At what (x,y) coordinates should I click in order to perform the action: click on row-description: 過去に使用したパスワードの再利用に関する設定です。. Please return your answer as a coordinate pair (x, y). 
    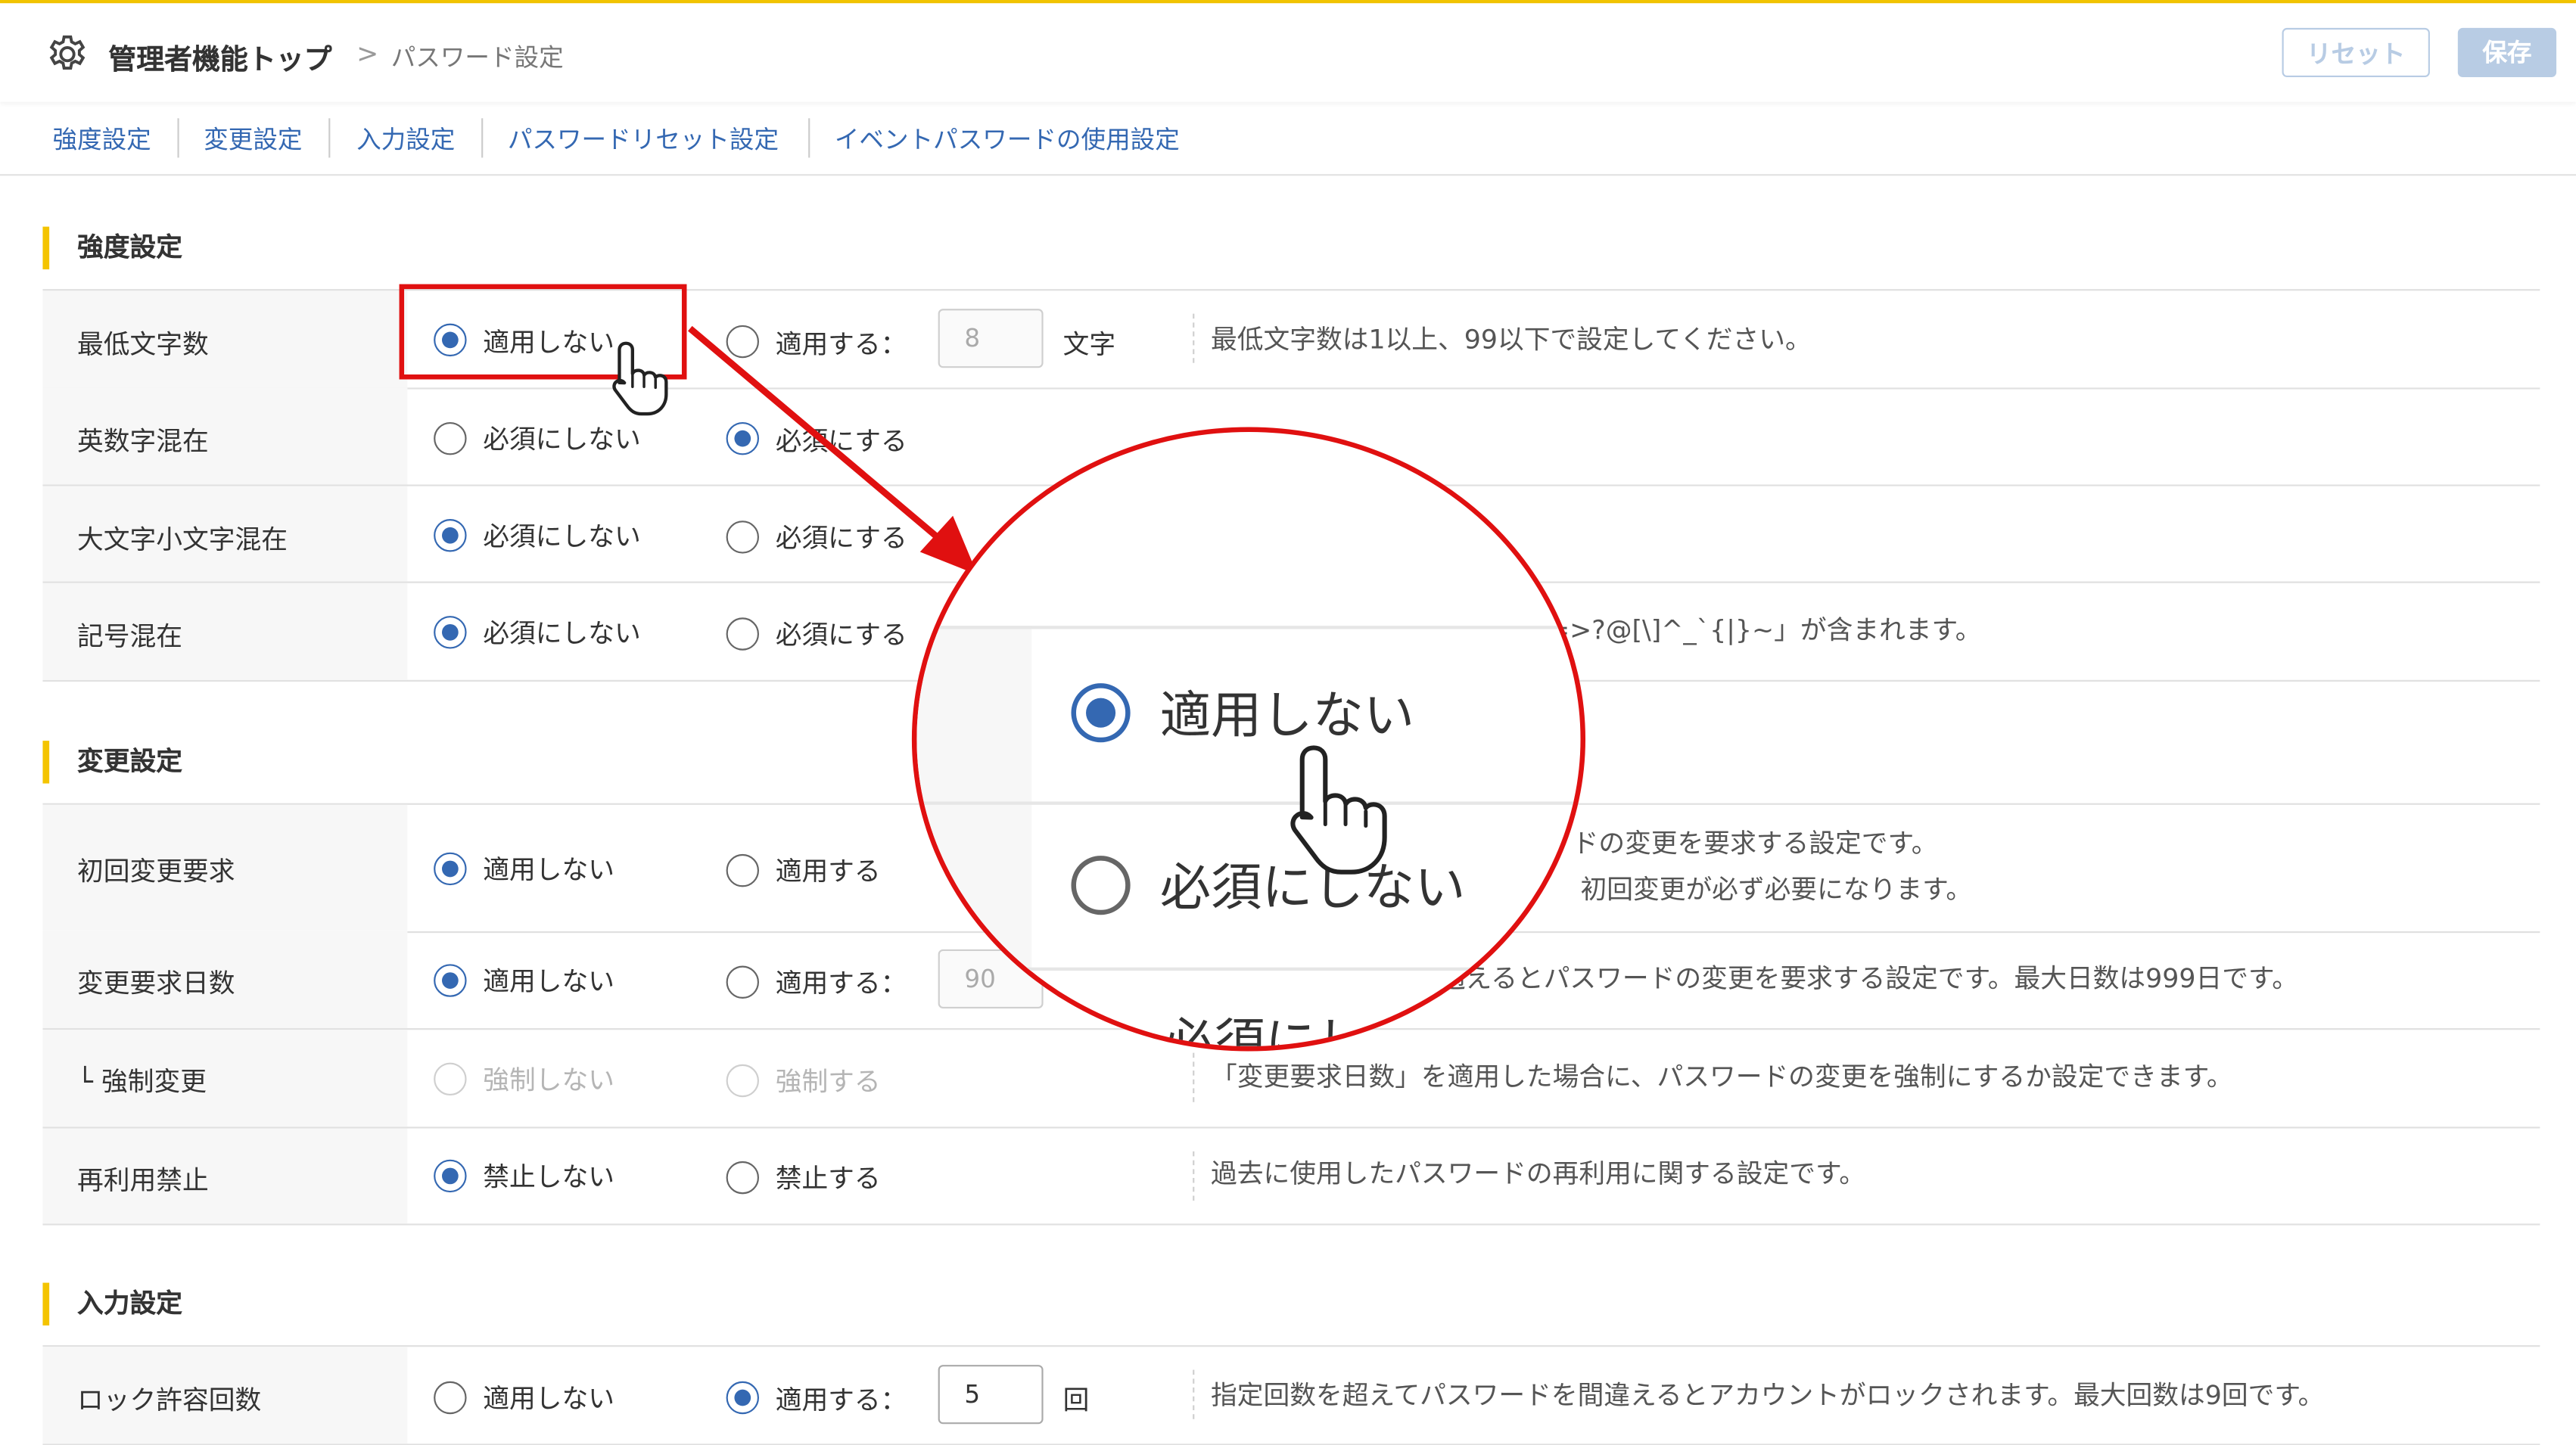
    Looking at the image, I should click on (1538, 1173).